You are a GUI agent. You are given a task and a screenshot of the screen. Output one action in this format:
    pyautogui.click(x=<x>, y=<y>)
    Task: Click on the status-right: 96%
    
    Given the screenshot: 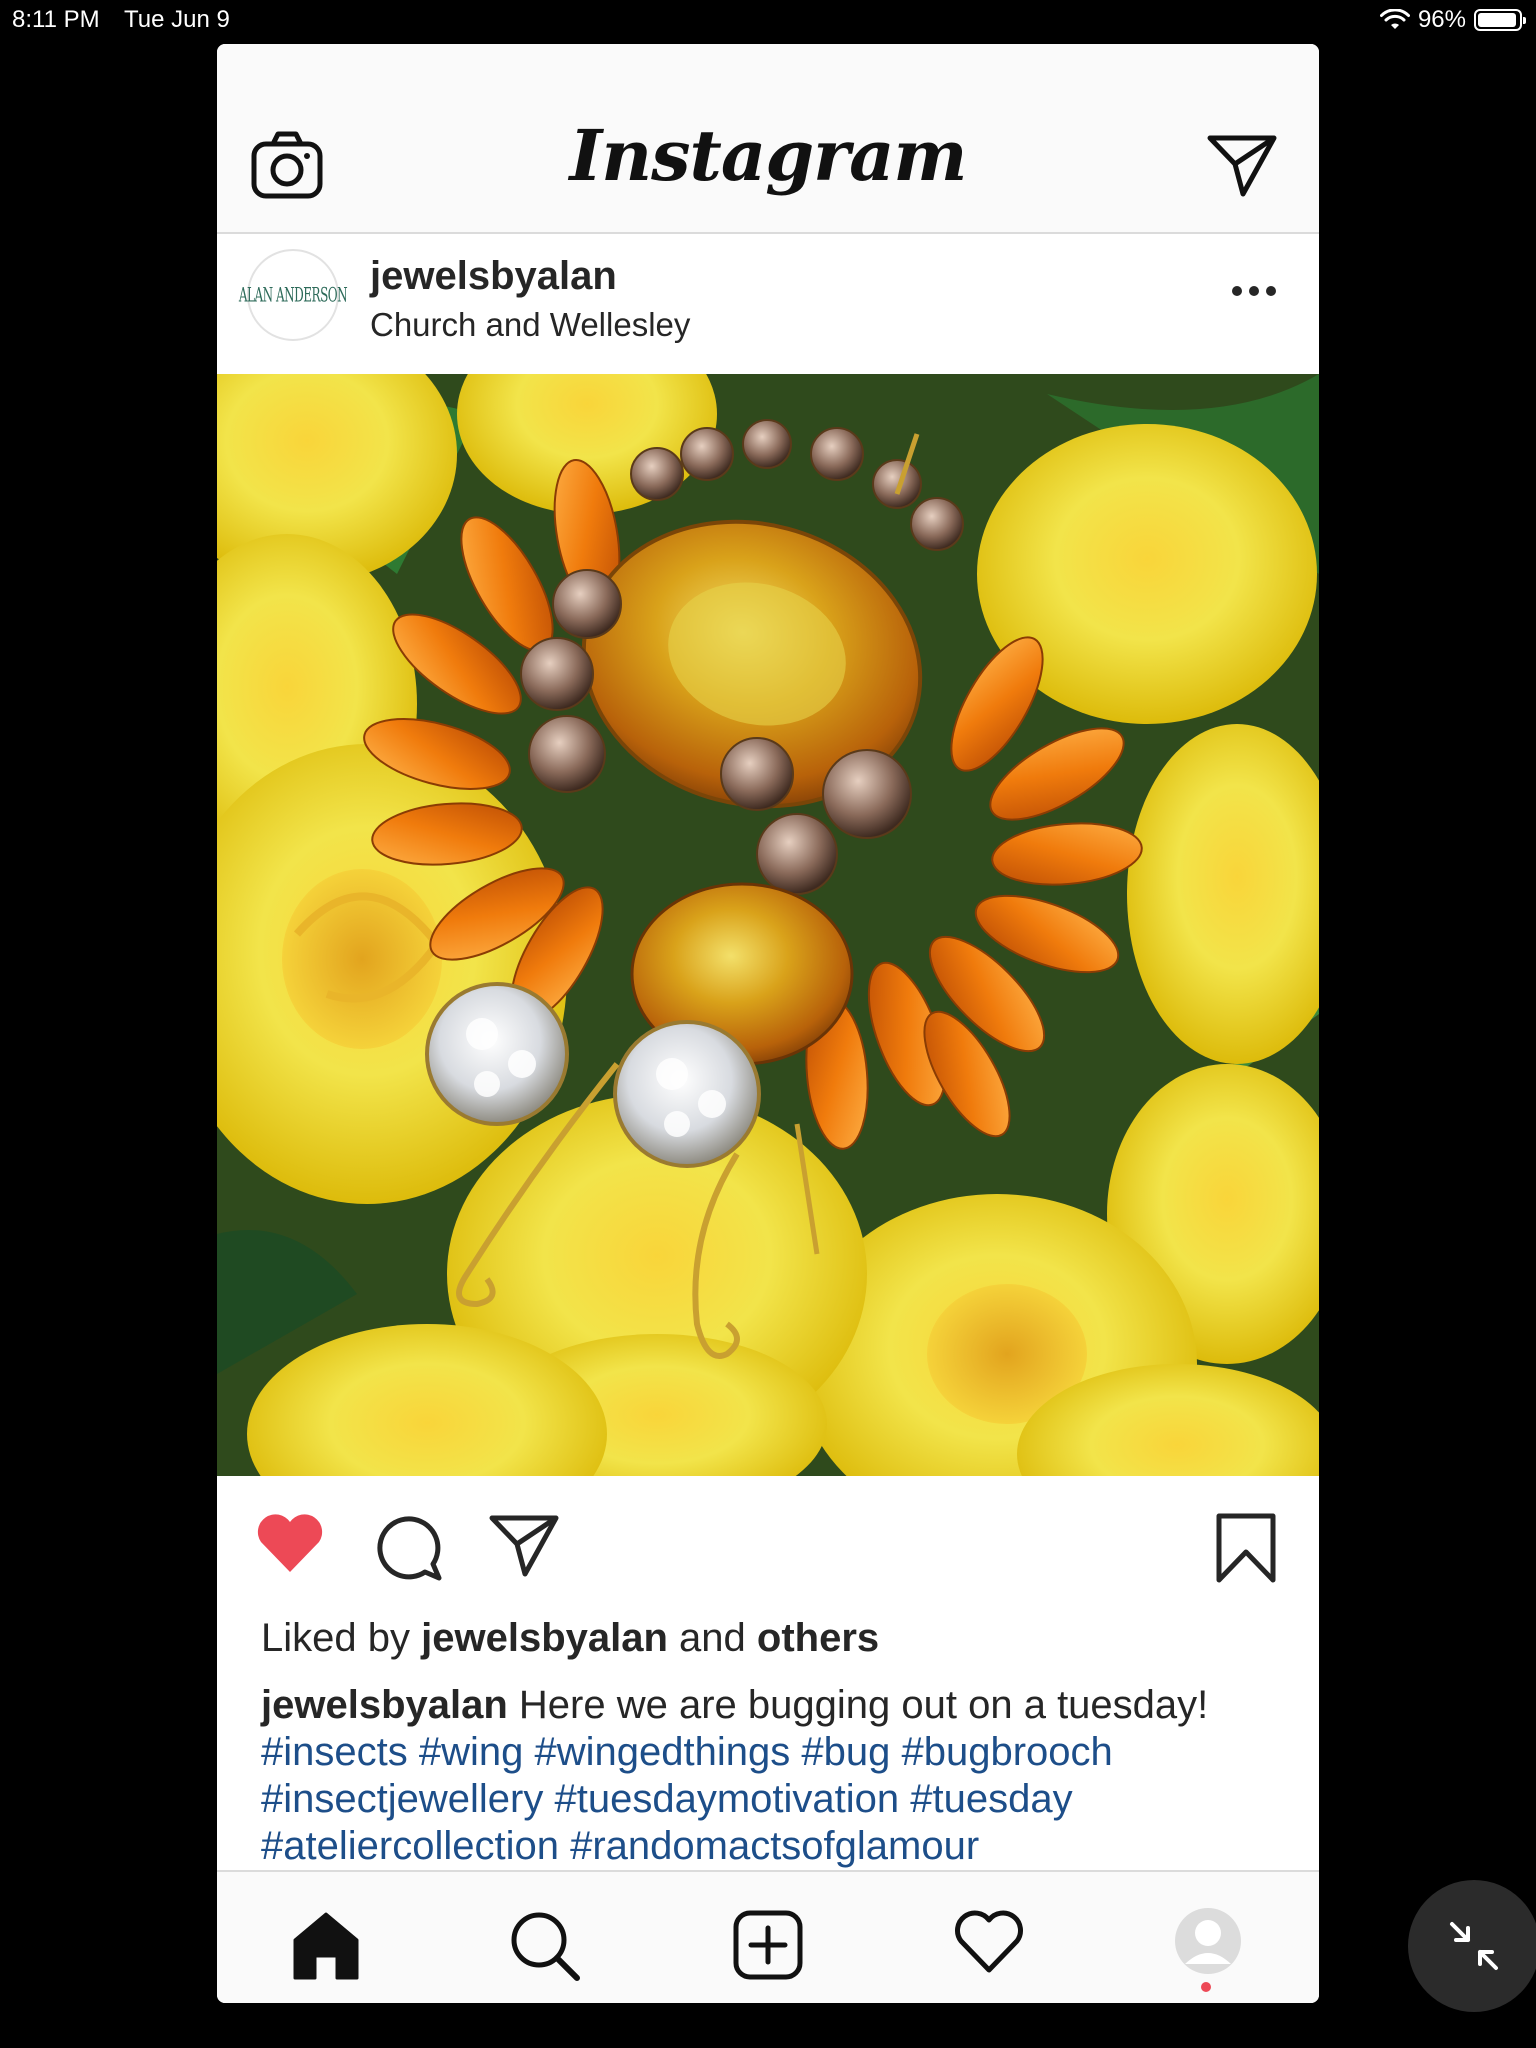 What is the action you would take?
    pyautogui.click(x=1452, y=20)
    